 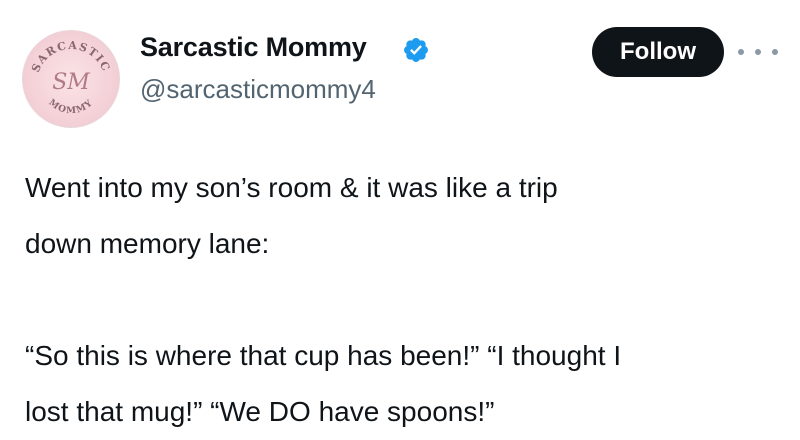 I want to click on svg-text: SARCASTIC, so click(x=71, y=57).